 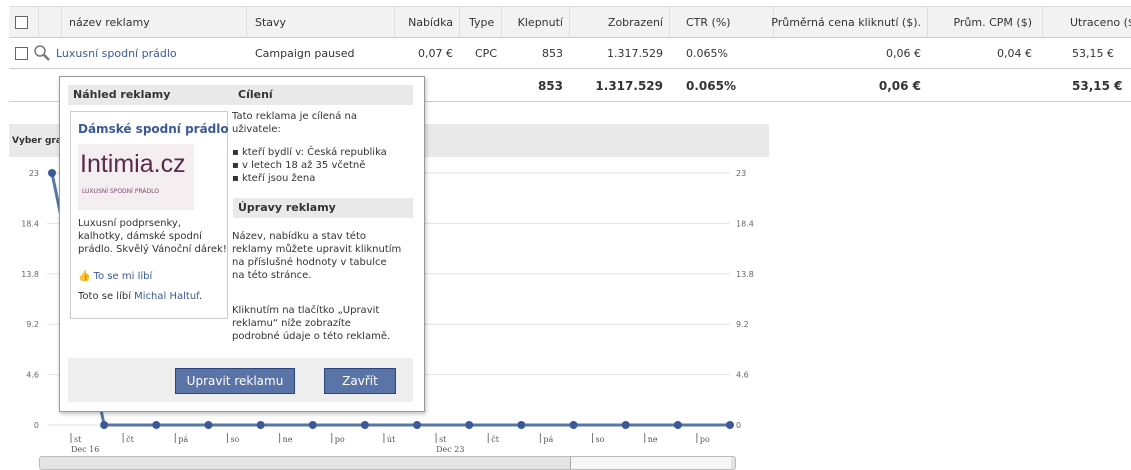 What do you see at coordinates (742, 324) in the screenshot?
I see `y-tick-right: 9.2` at bounding box center [742, 324].